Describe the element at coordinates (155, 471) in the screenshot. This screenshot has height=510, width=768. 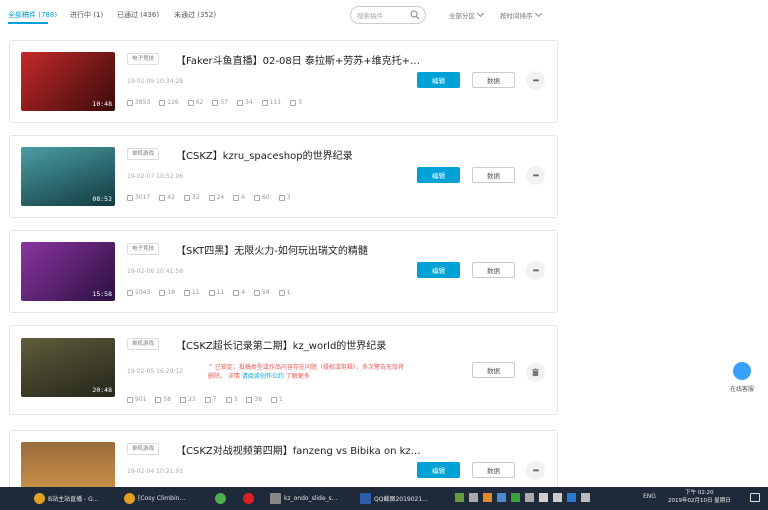
I see `video-date: 19-02-04 10:21:03` at that location.